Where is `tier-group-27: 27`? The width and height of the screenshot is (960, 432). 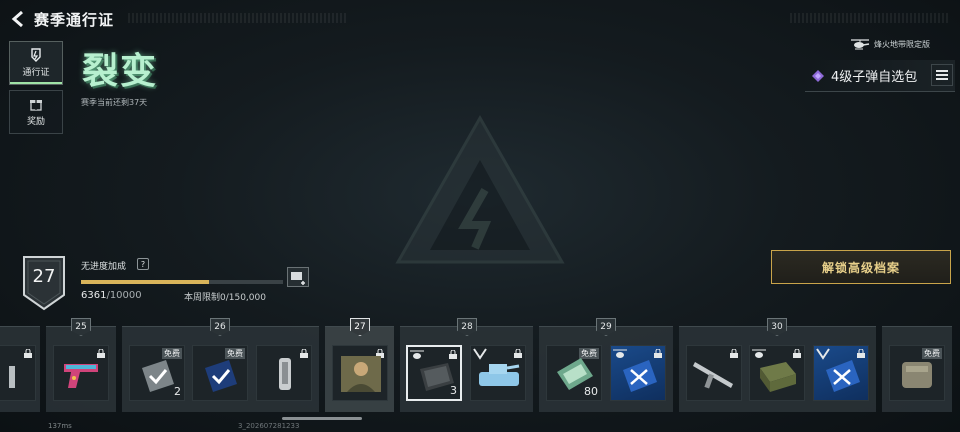
tier-group-27: 27 is located at coordinates (359, 365).